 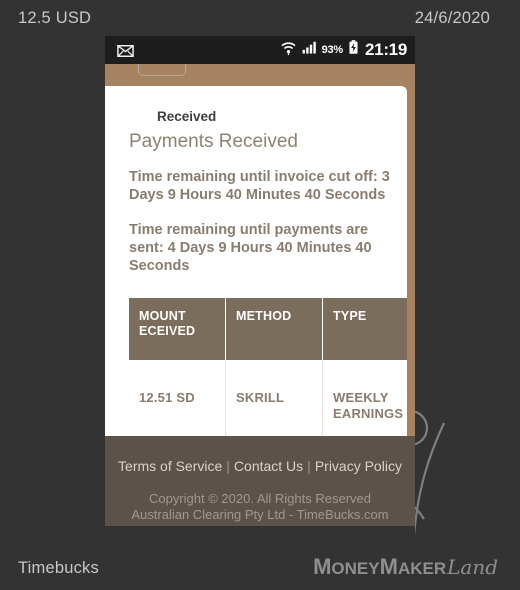 I want to click on footer-copyright-line-1: Copyright © 2020. All Rights Reserved, so click(x=260, y=498).